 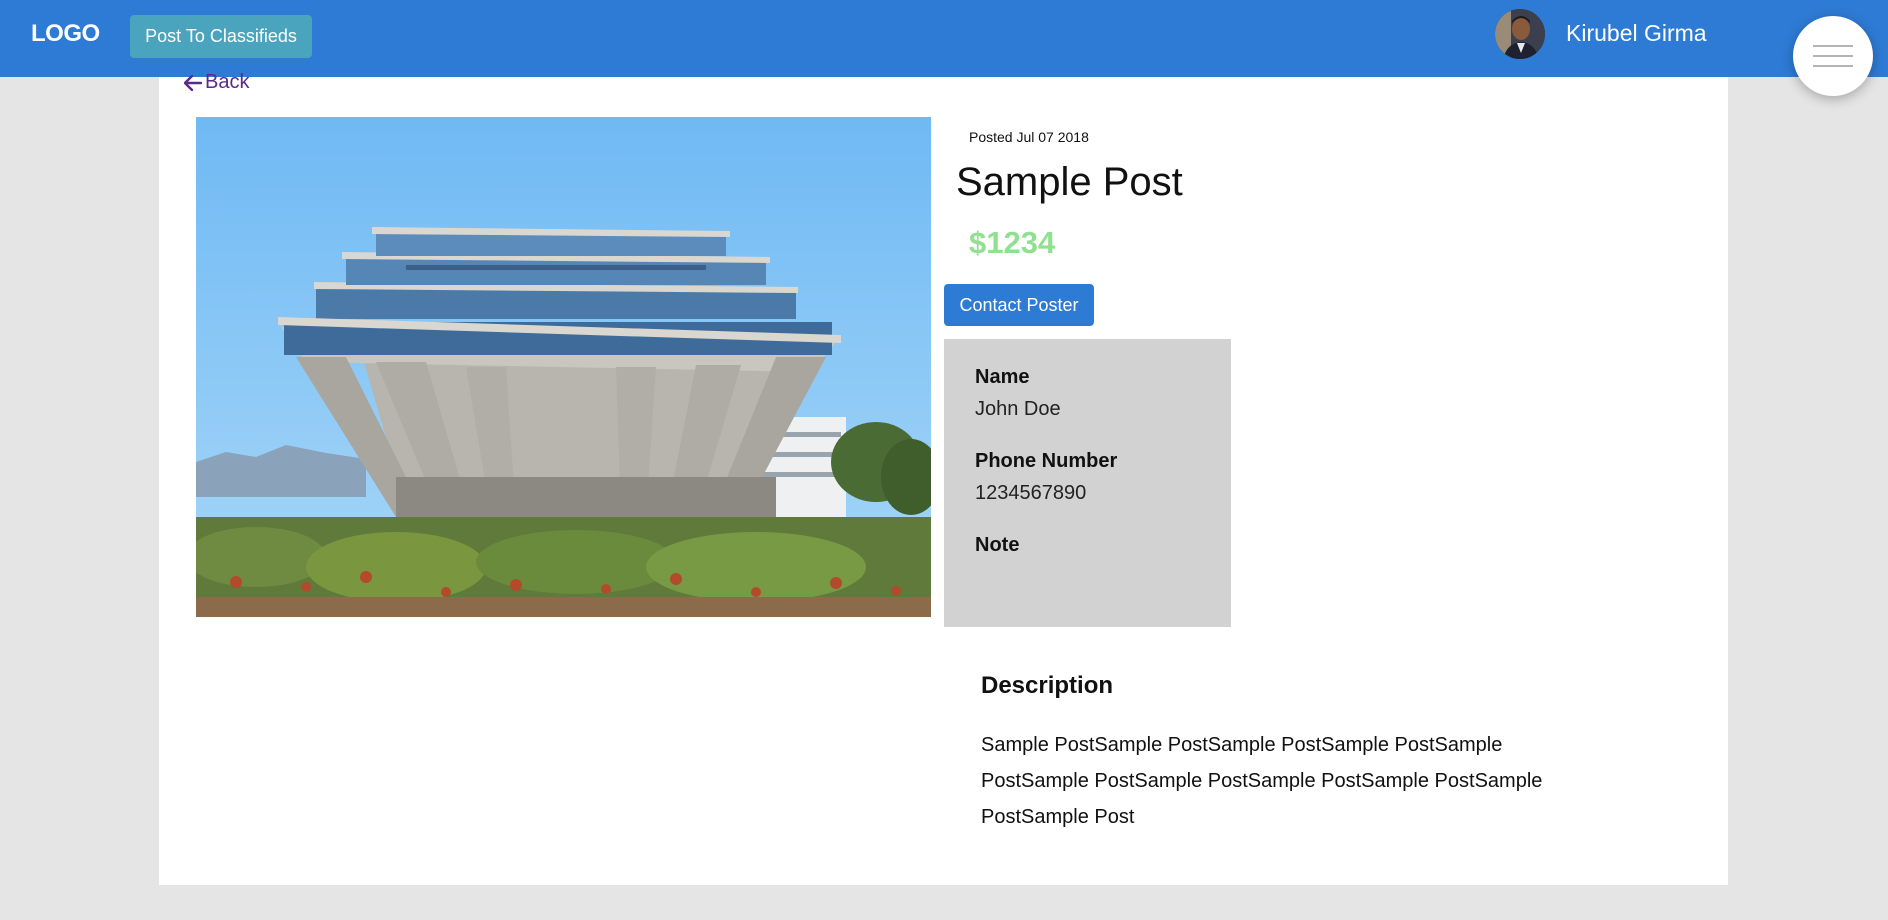 What do you see at coordinates (227, 82) in the screenshot?
I see `back-label: Back` at bounding box center [227, 82].